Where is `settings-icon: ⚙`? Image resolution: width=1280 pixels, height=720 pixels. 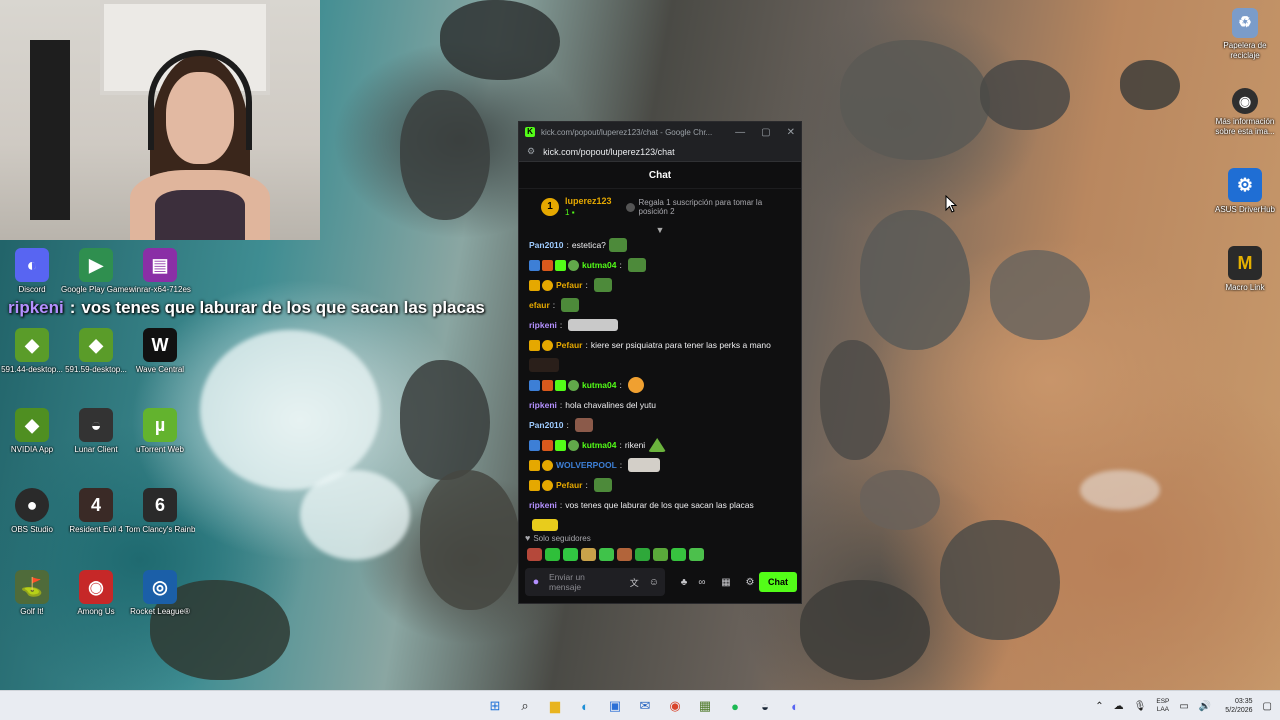
settings-icon: ⚙ is located at coordinates (750, 582).